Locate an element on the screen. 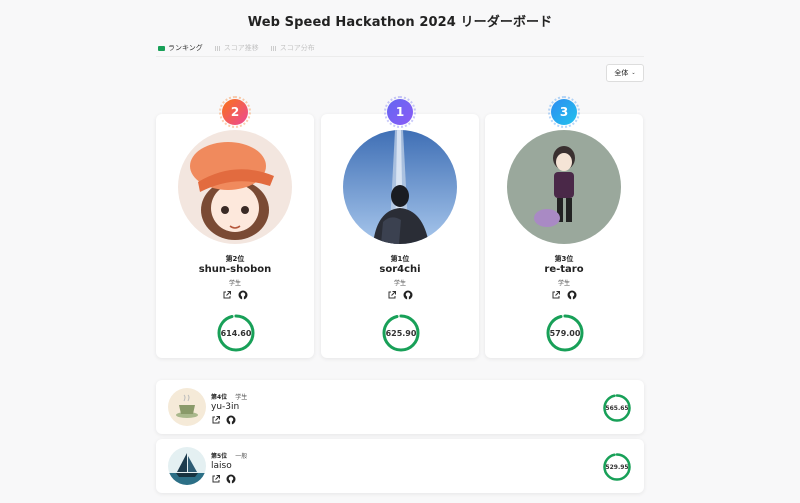 This screenshot has width=800, height=503. score-gauge: 529.95 is located at coordinates (617, 467).